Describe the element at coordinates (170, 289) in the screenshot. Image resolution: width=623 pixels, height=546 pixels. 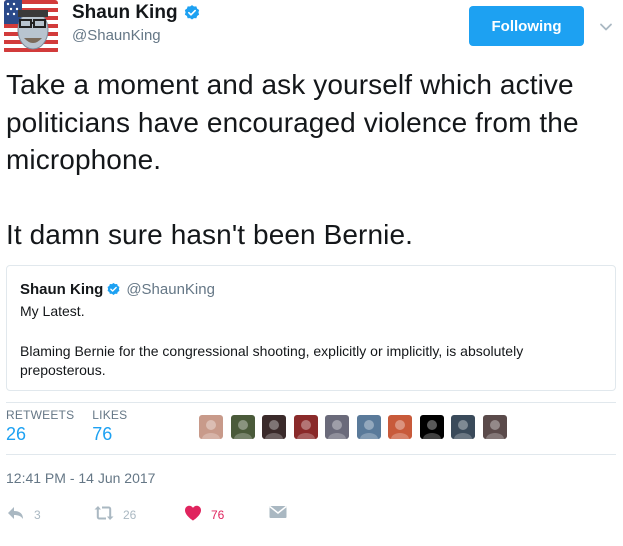
I see `quoted-author-handle: @ShaunKing` at that location.